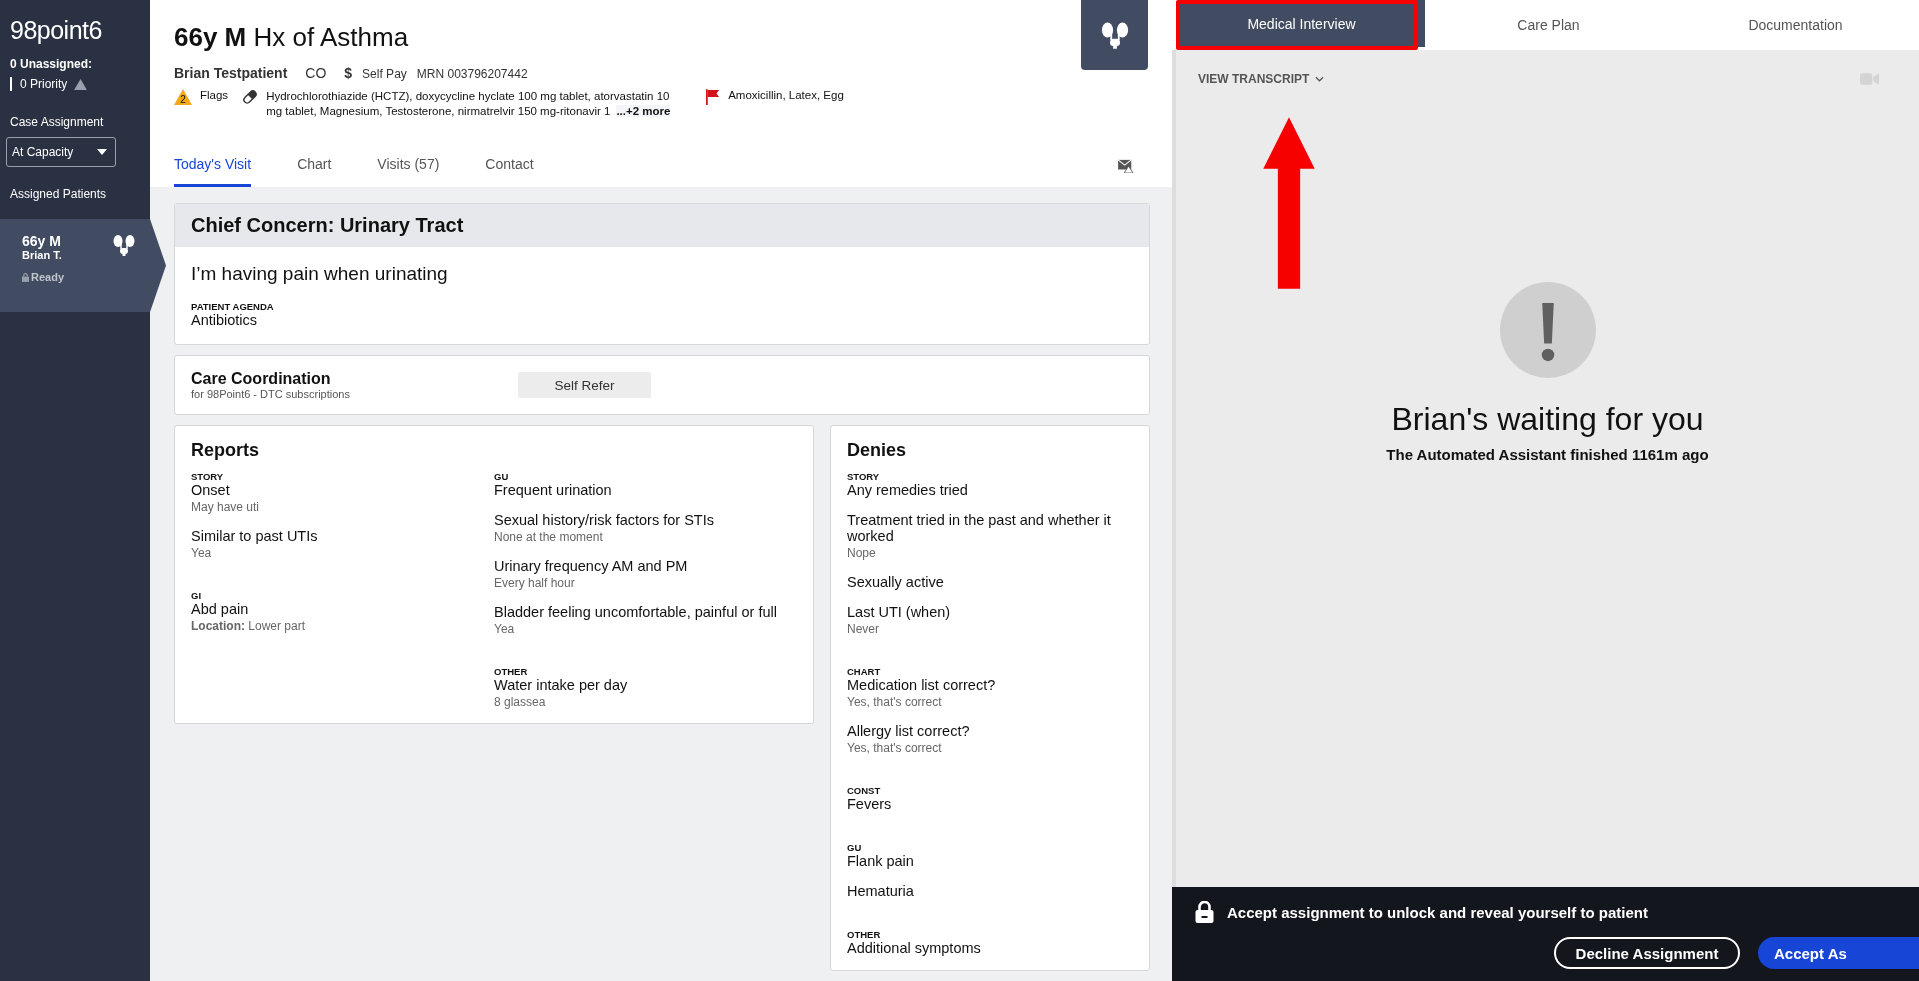  What do you see at coordinates (250, 97) in the screenshot?
I see `pill-icon` at bounding box center [250, 97].